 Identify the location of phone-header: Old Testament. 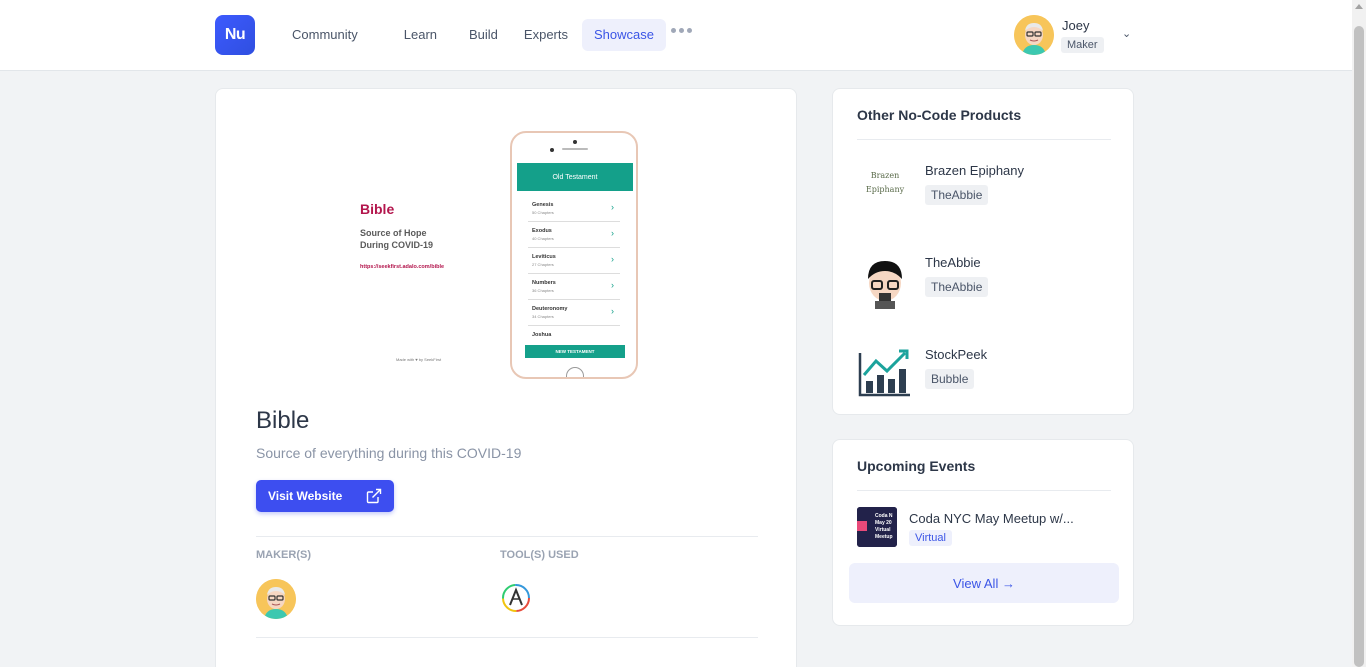
(575, 177).